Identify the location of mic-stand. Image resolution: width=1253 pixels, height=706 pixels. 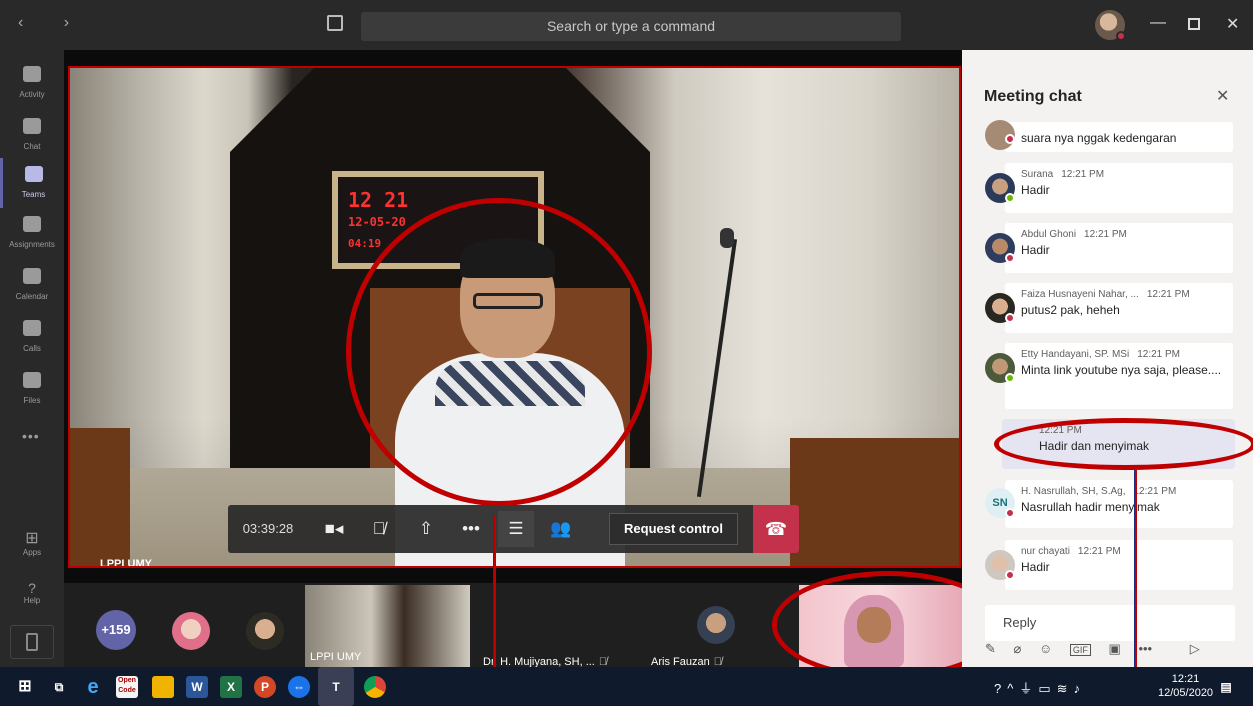
(717, 368).